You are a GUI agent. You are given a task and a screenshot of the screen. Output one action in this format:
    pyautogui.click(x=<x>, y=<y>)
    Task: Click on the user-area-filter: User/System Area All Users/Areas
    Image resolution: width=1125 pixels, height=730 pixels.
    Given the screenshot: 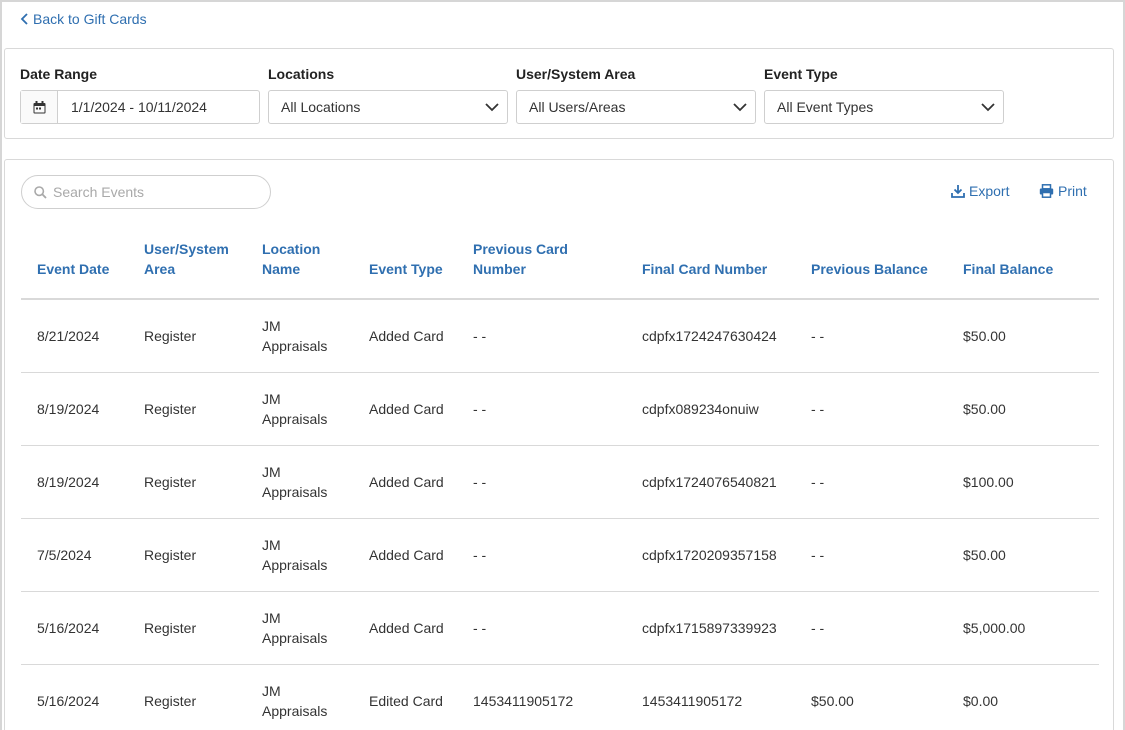 What is the action you would take?
    pyautogui.click(x=636, y=94)
    